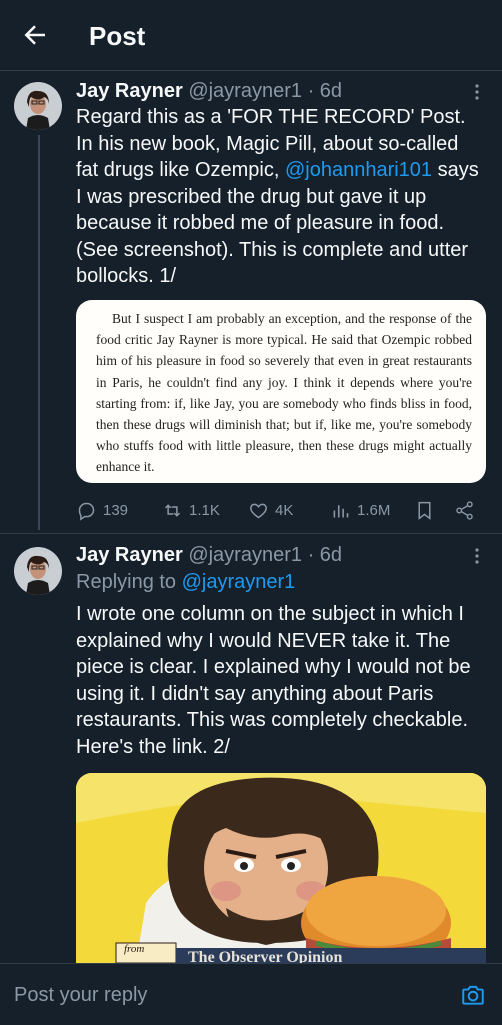 This screenshot has height=1025, width=502. I want to click on back-arrow-icon, so click(35, 35).